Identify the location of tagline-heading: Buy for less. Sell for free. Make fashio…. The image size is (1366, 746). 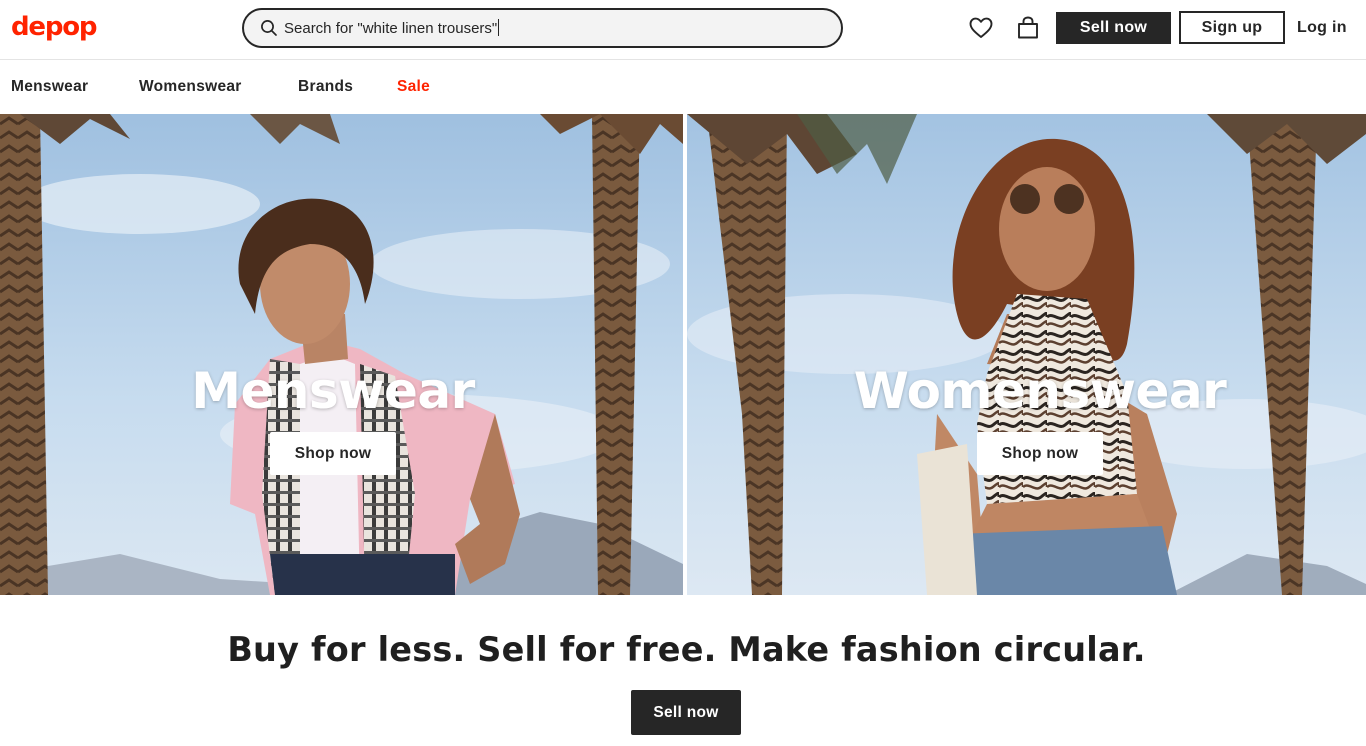
(686, 649).